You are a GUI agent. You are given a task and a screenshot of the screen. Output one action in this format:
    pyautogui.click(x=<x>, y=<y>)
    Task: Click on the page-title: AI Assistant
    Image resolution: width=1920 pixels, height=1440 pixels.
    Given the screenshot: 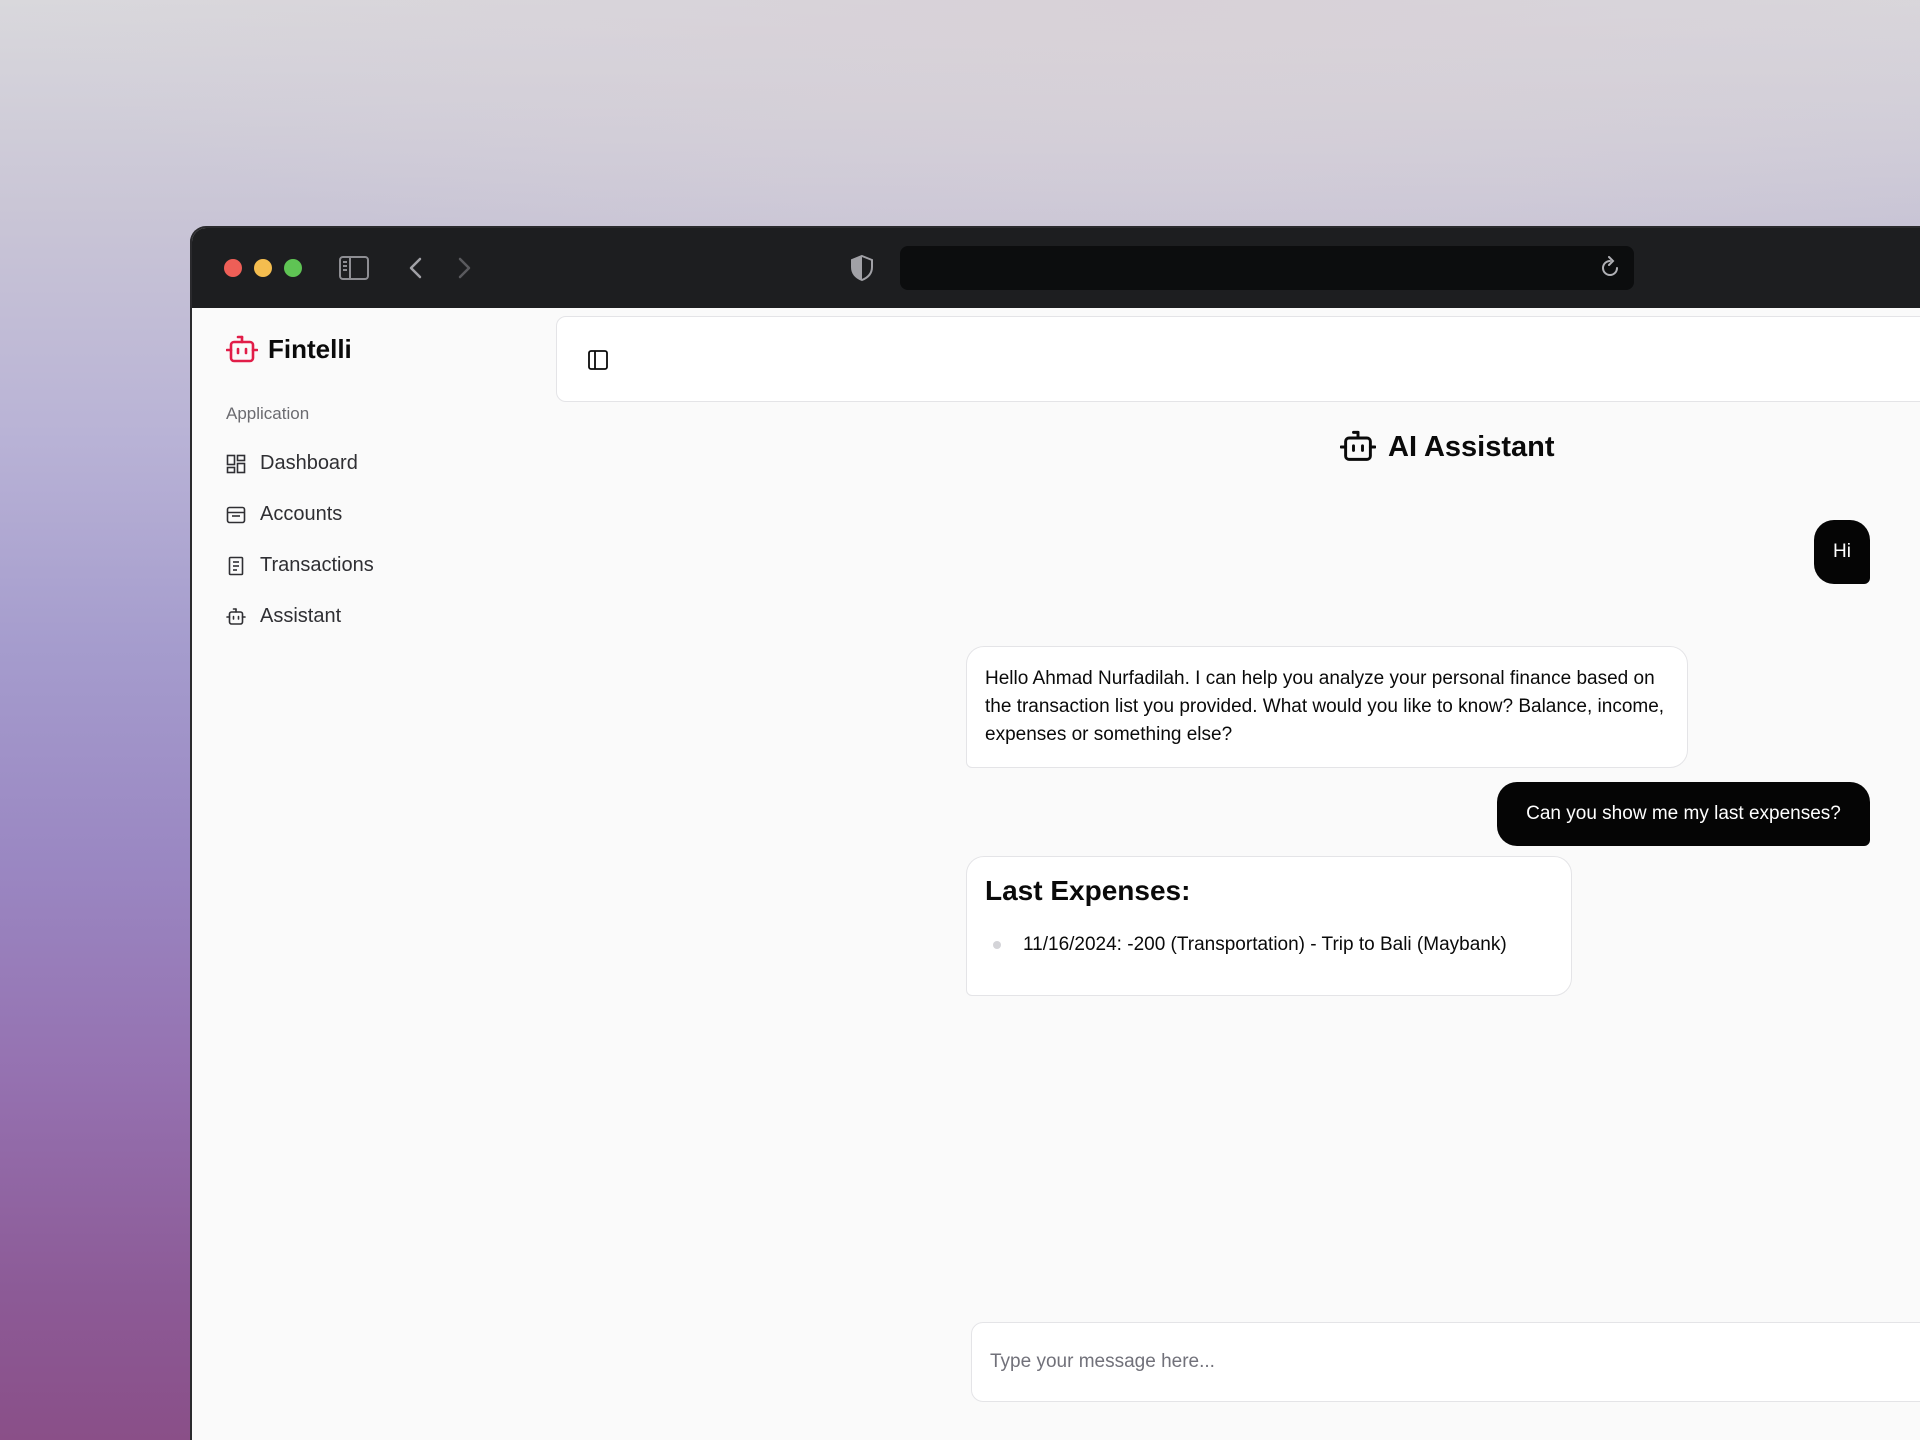 What is the action you would take?
    pyautogui.click(x=1447, y=447)
    